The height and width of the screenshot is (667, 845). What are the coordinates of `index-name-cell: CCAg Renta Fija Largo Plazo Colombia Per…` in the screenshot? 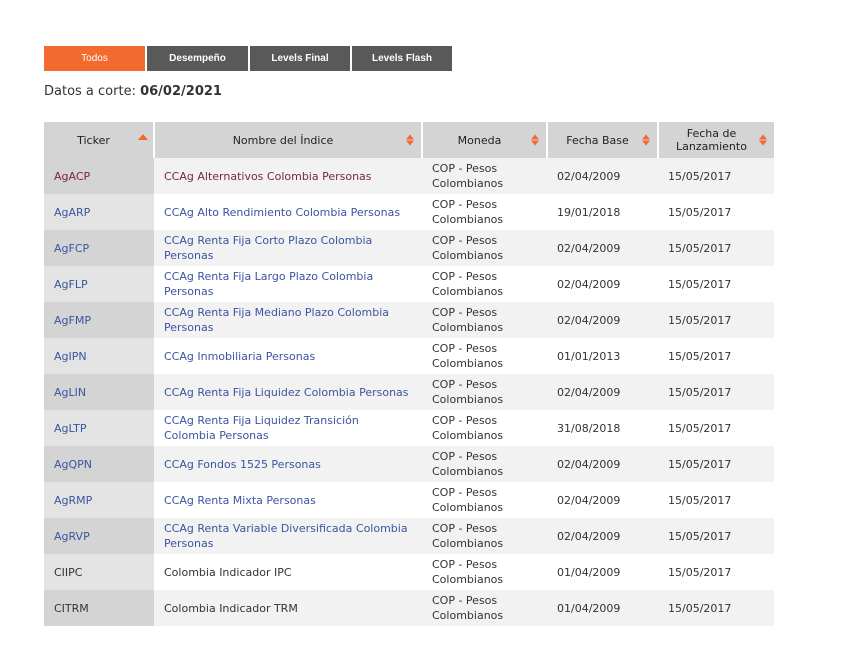 It's located at (288, 284).